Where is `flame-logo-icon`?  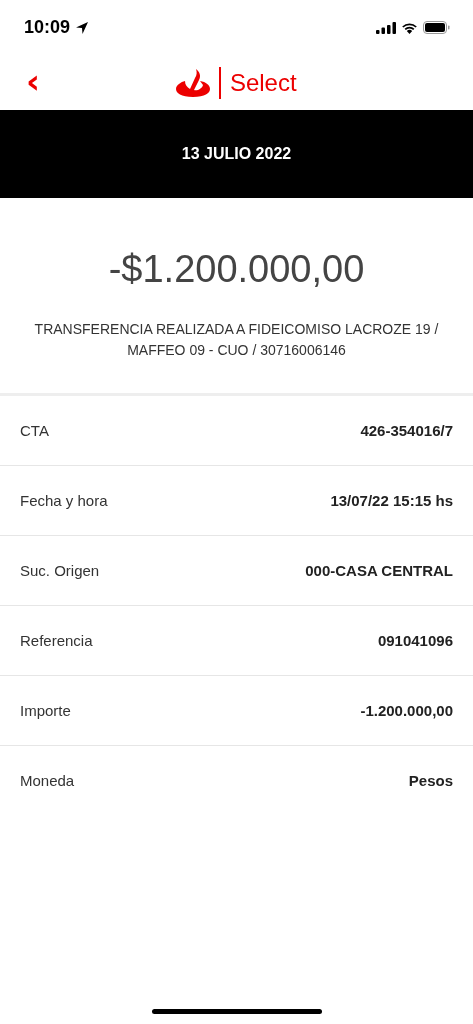 flame-logo-icon is located at coordinates (193, 82).